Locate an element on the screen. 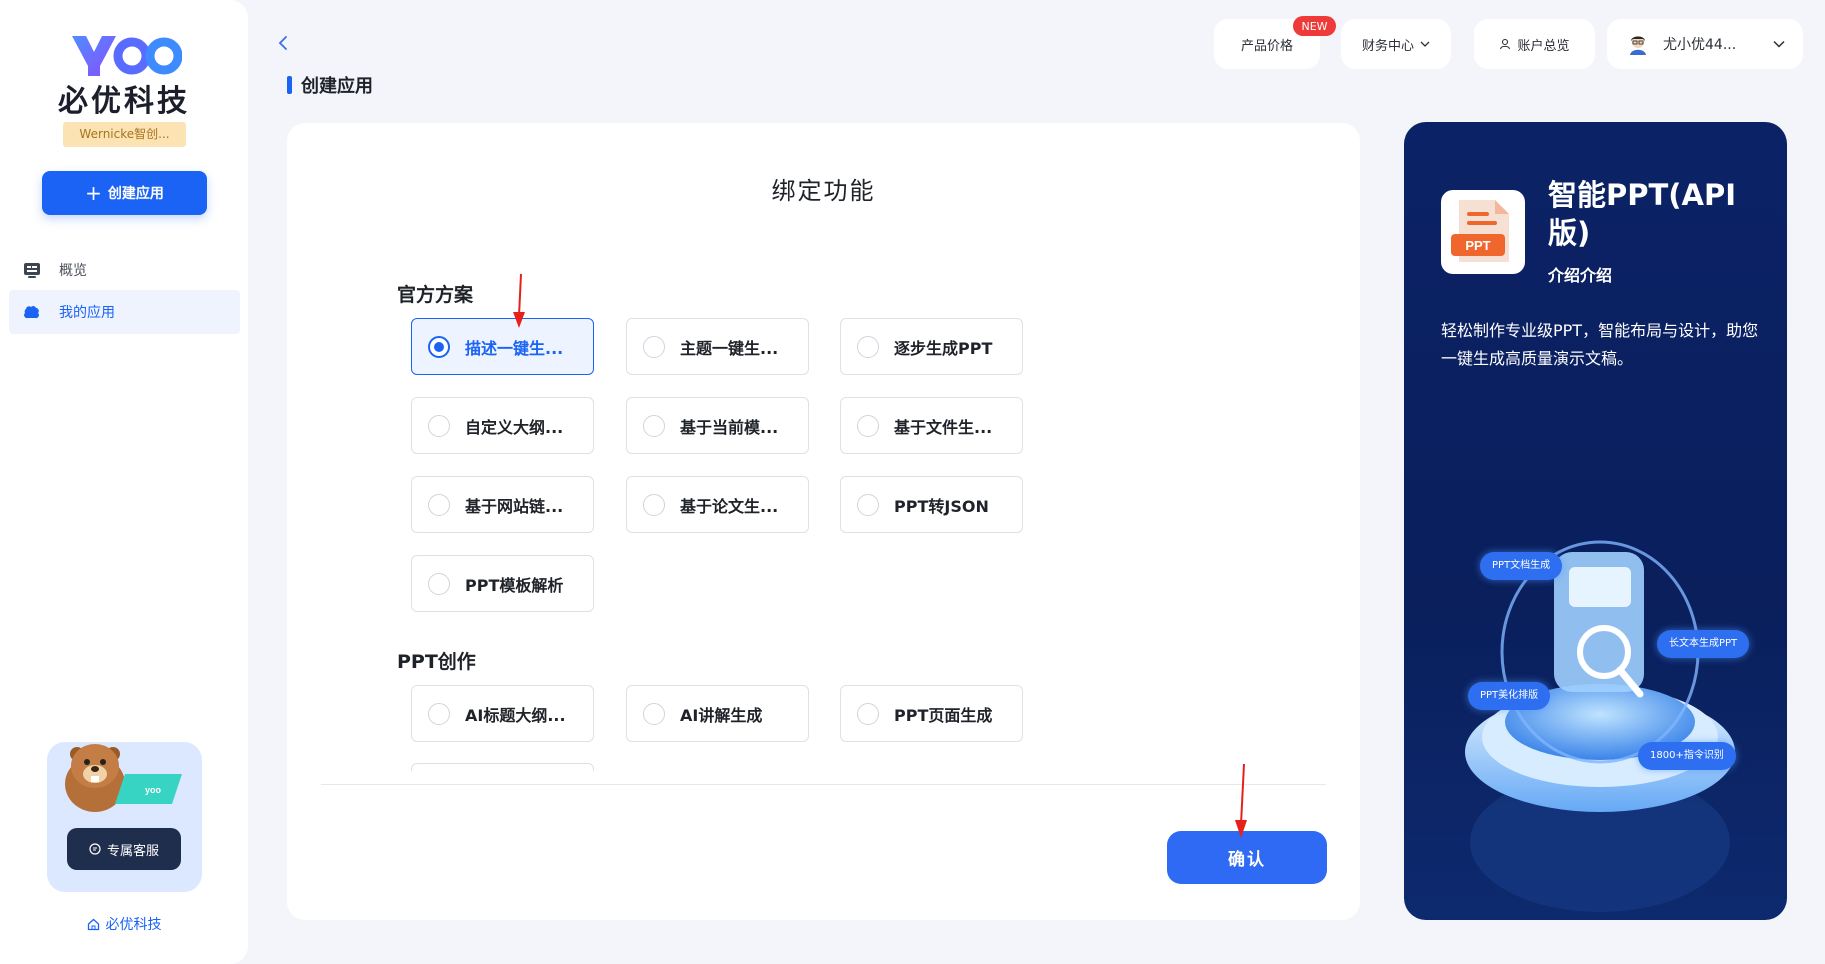  new-badge: NEW is located at coordinates (1314, 26).